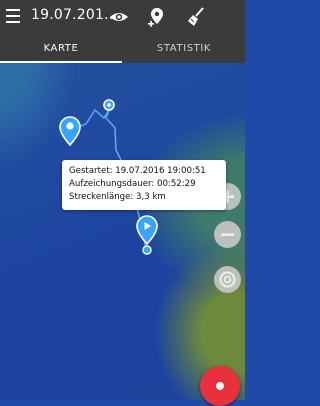  What do you see at coordinates (157, 17) in the screenshot?
I see `add-location-icon` at bounding box center [157, 17].